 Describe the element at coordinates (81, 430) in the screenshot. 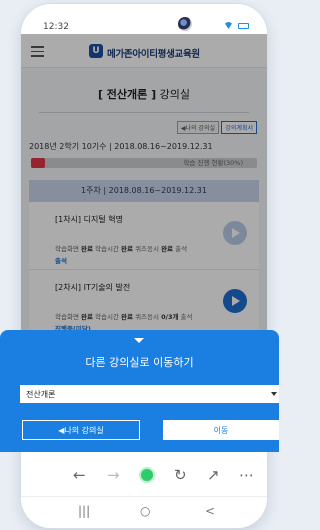

I see `my-classroom-button: ◀나의 강의실` at that location.